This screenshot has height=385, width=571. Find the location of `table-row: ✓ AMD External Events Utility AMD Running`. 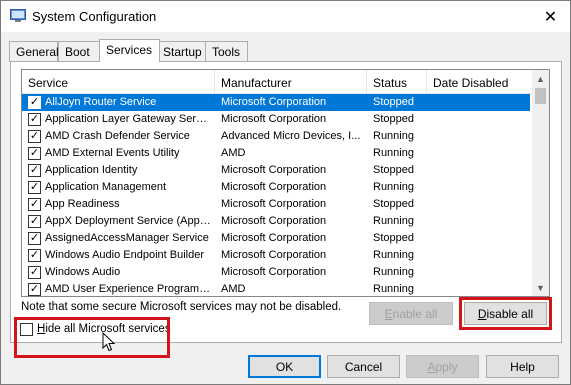

table-row: ✓ AMD External Events Utility AMD Running is located at coordinates (276, 153).